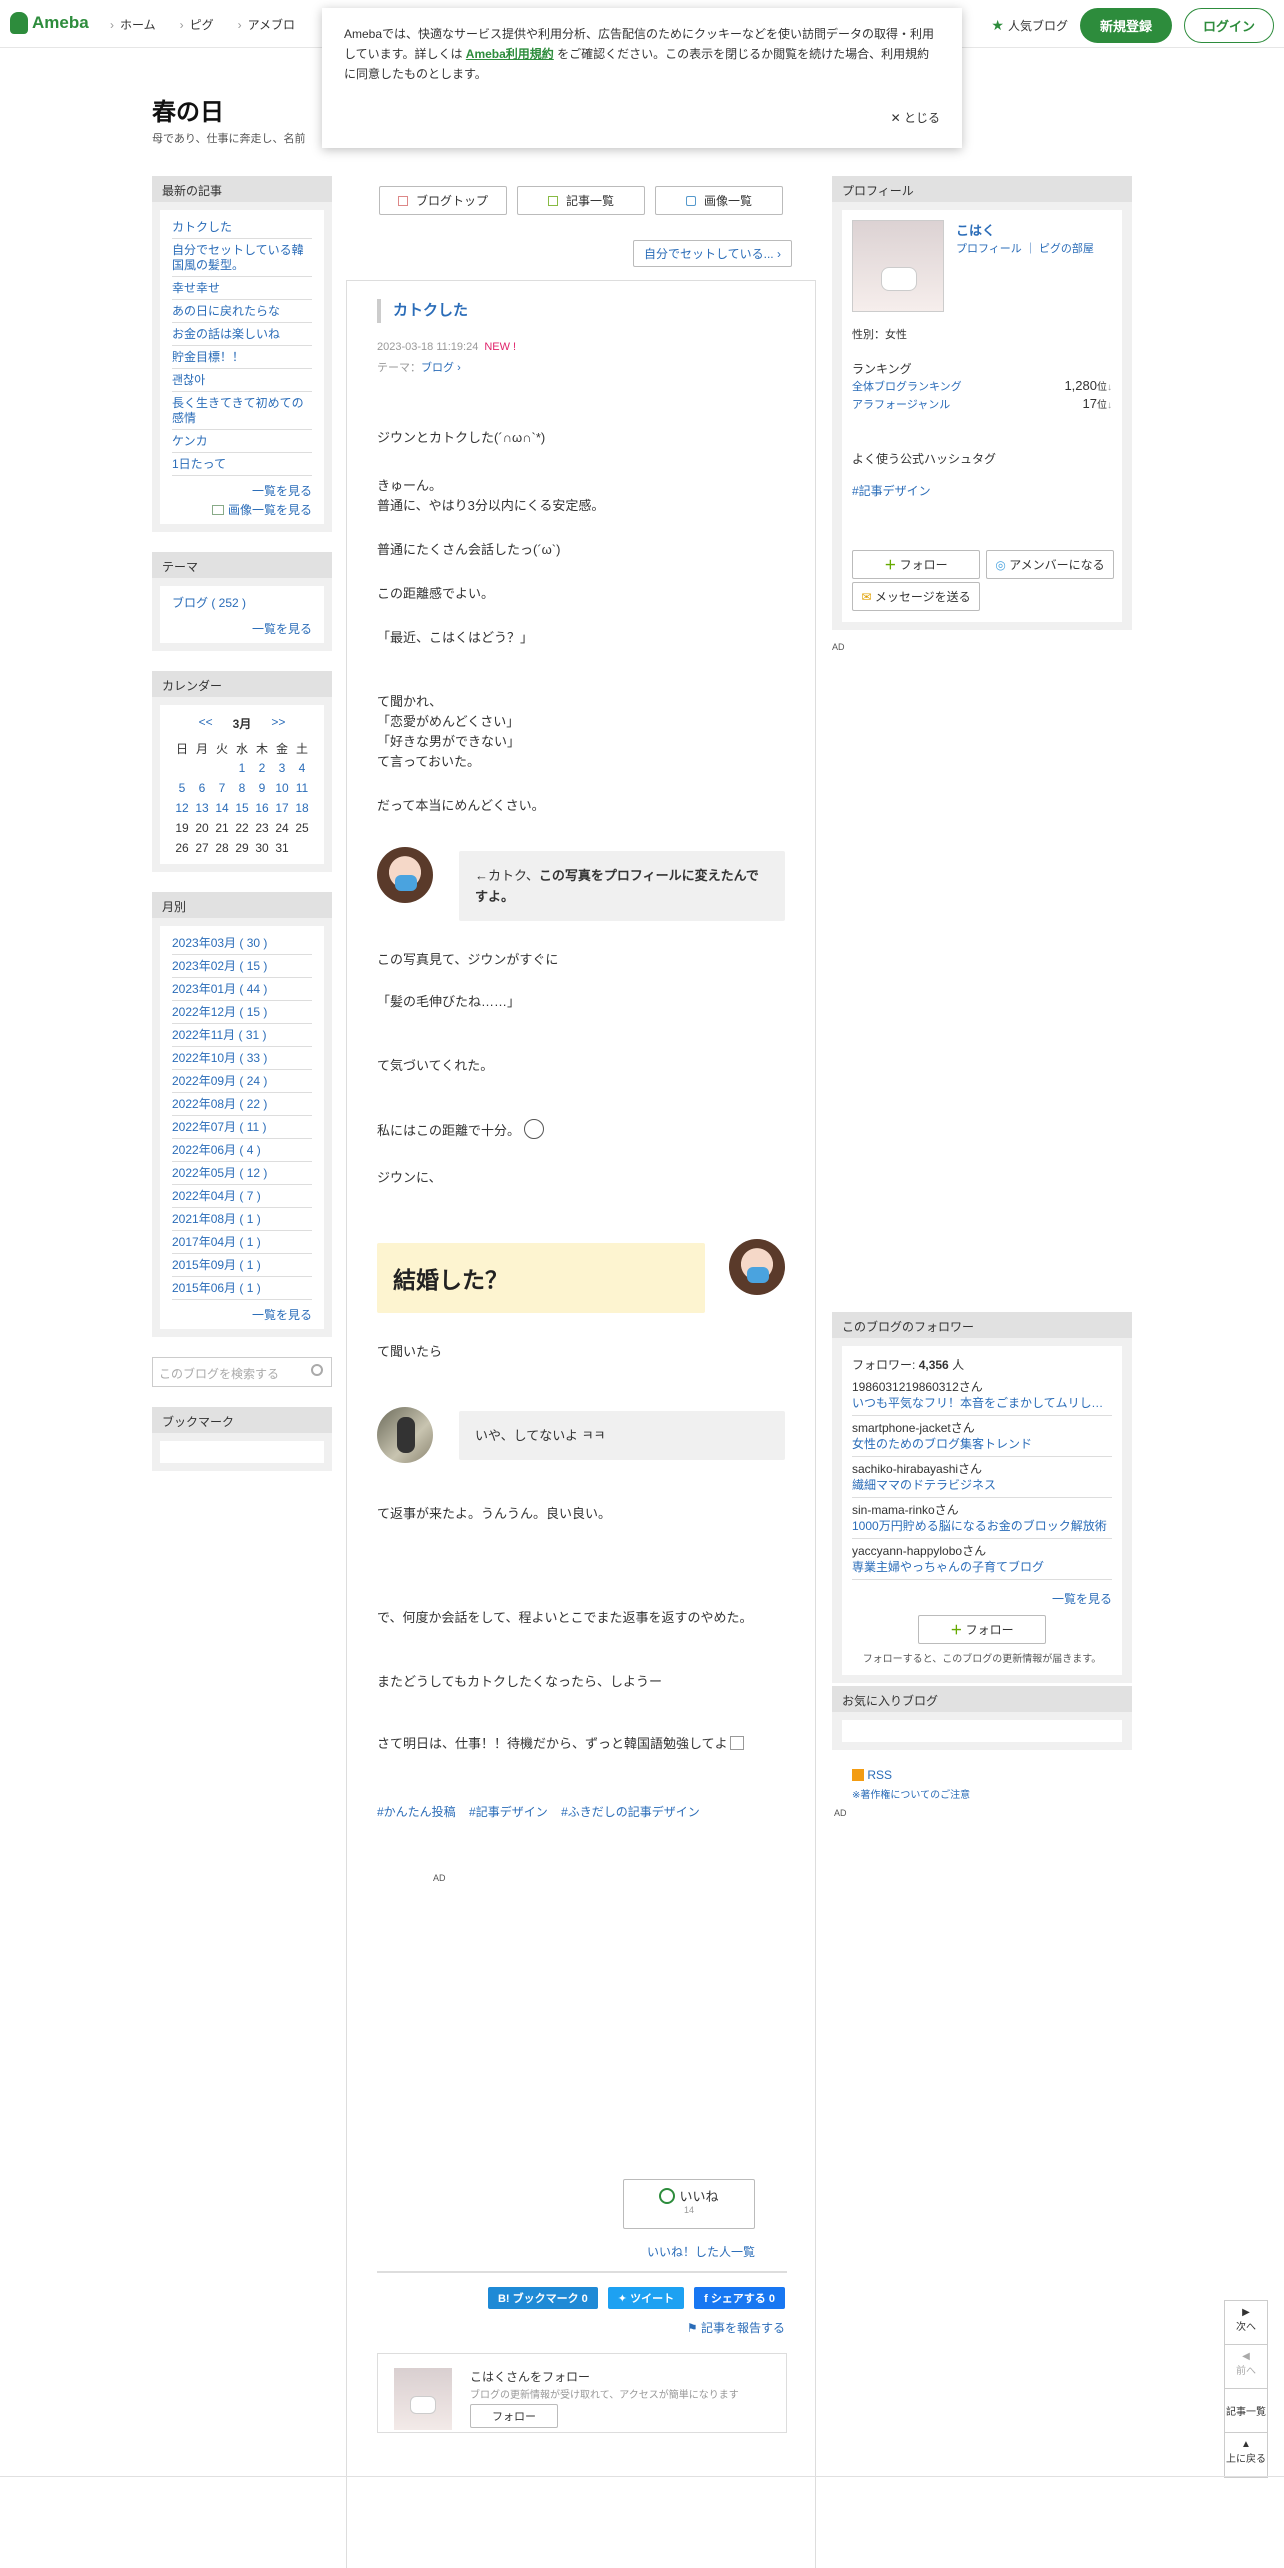  Describe the element at coordinates (911, 1793) in the screenshot. I see `copyright-link: ※著作権についてのご注意` at that location.